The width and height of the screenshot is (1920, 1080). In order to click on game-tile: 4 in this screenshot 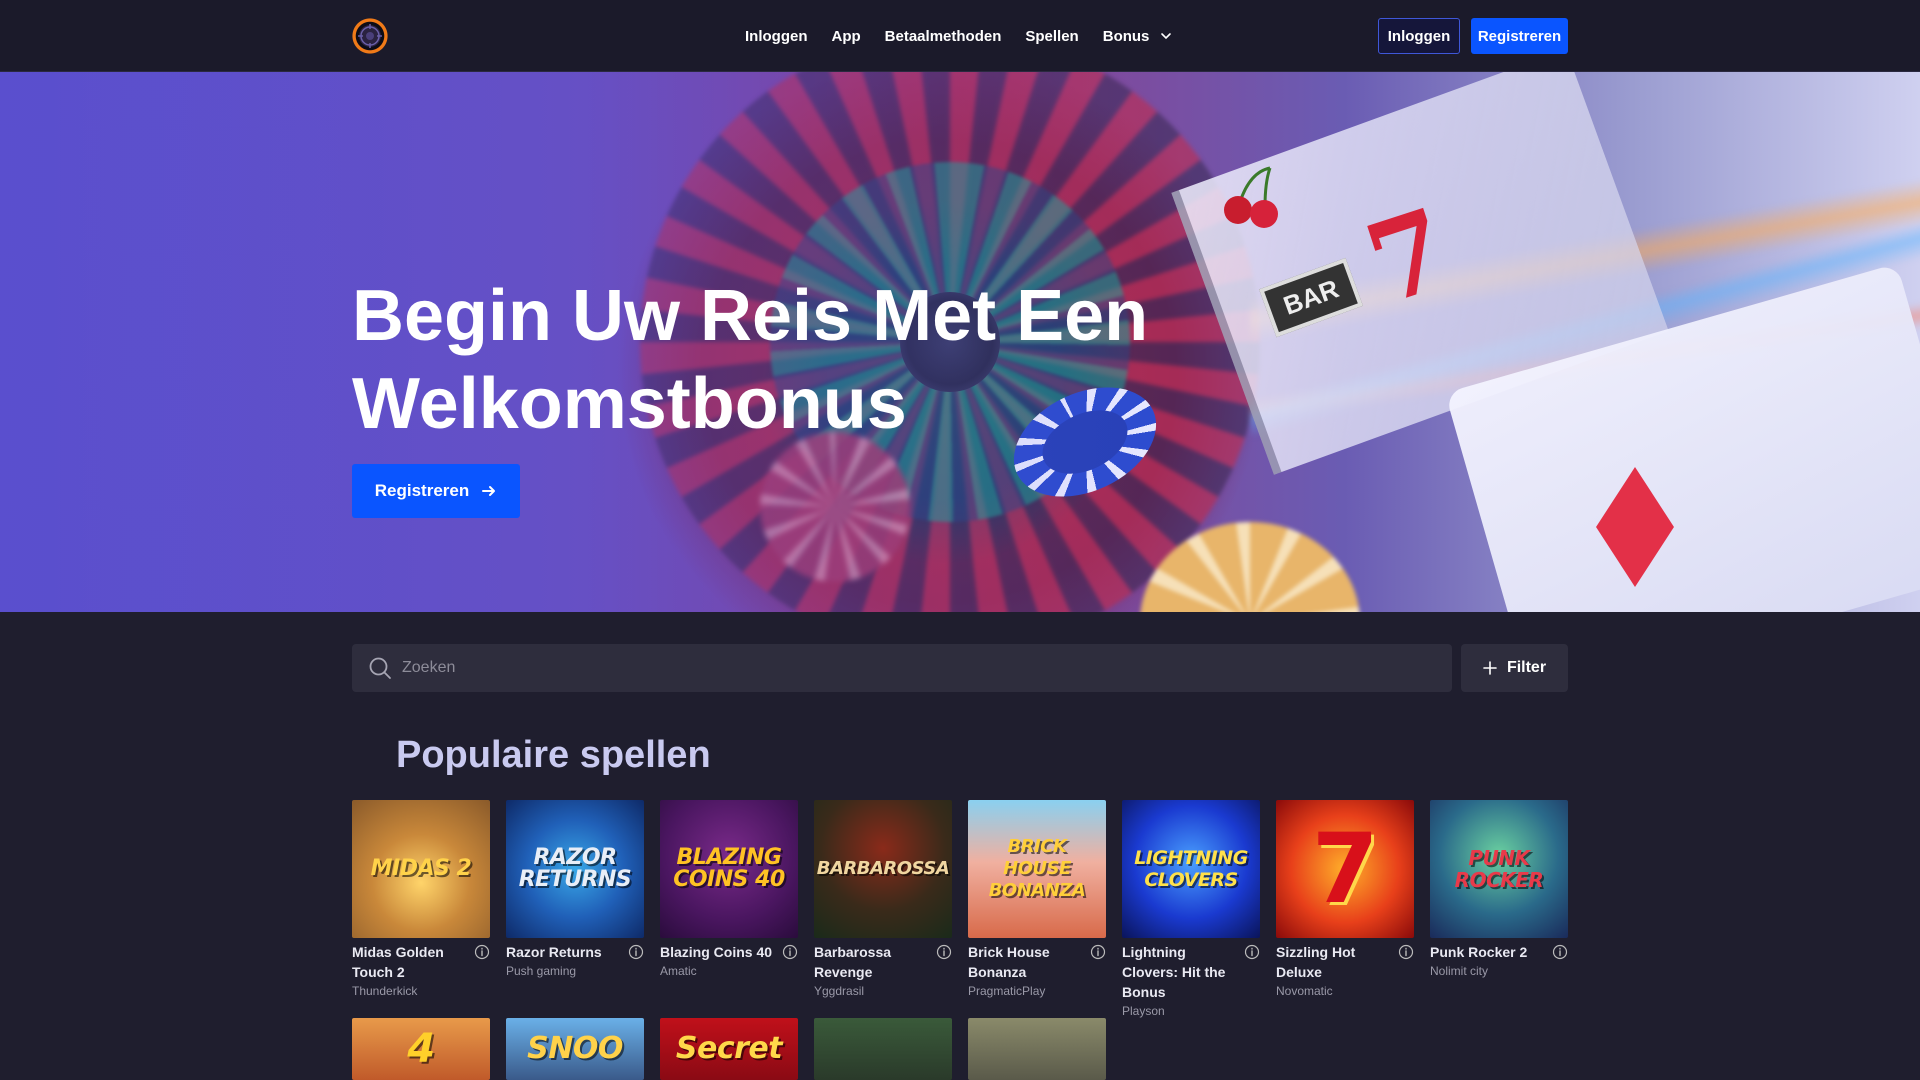, I will do `click(421, 1049)`.